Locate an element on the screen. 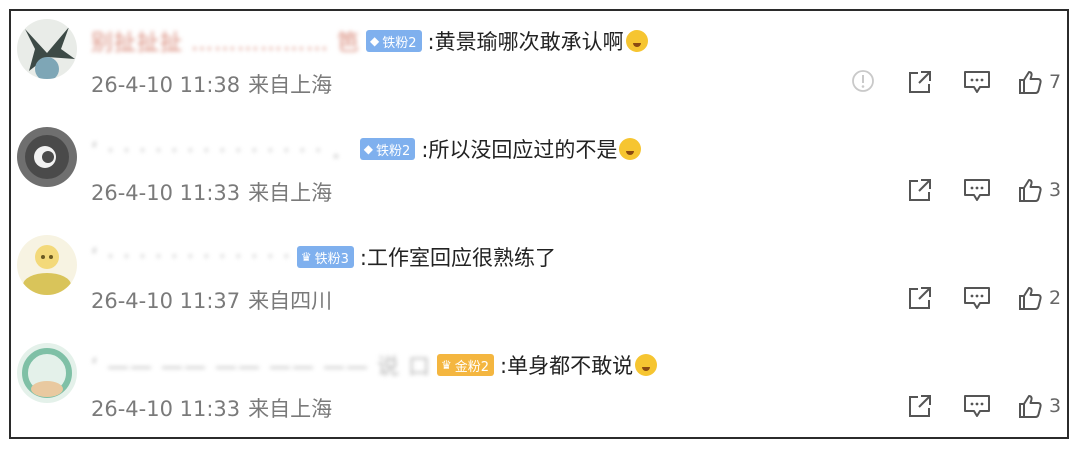 The image size is (1080, 451). action-bar: 2 is located at coordinates (541, 300).